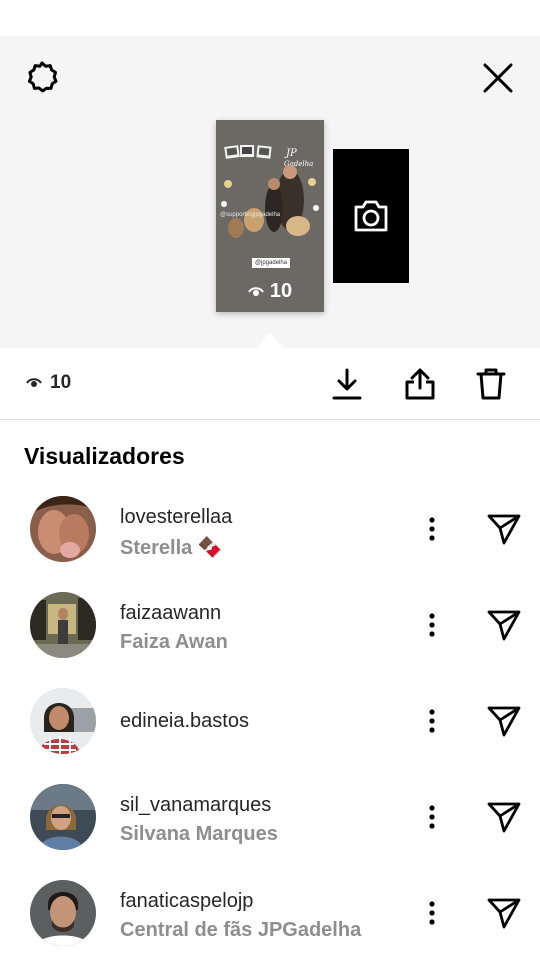 The image size is (540, 960). I want to click on settings-gear-icon, so click(42, 77).